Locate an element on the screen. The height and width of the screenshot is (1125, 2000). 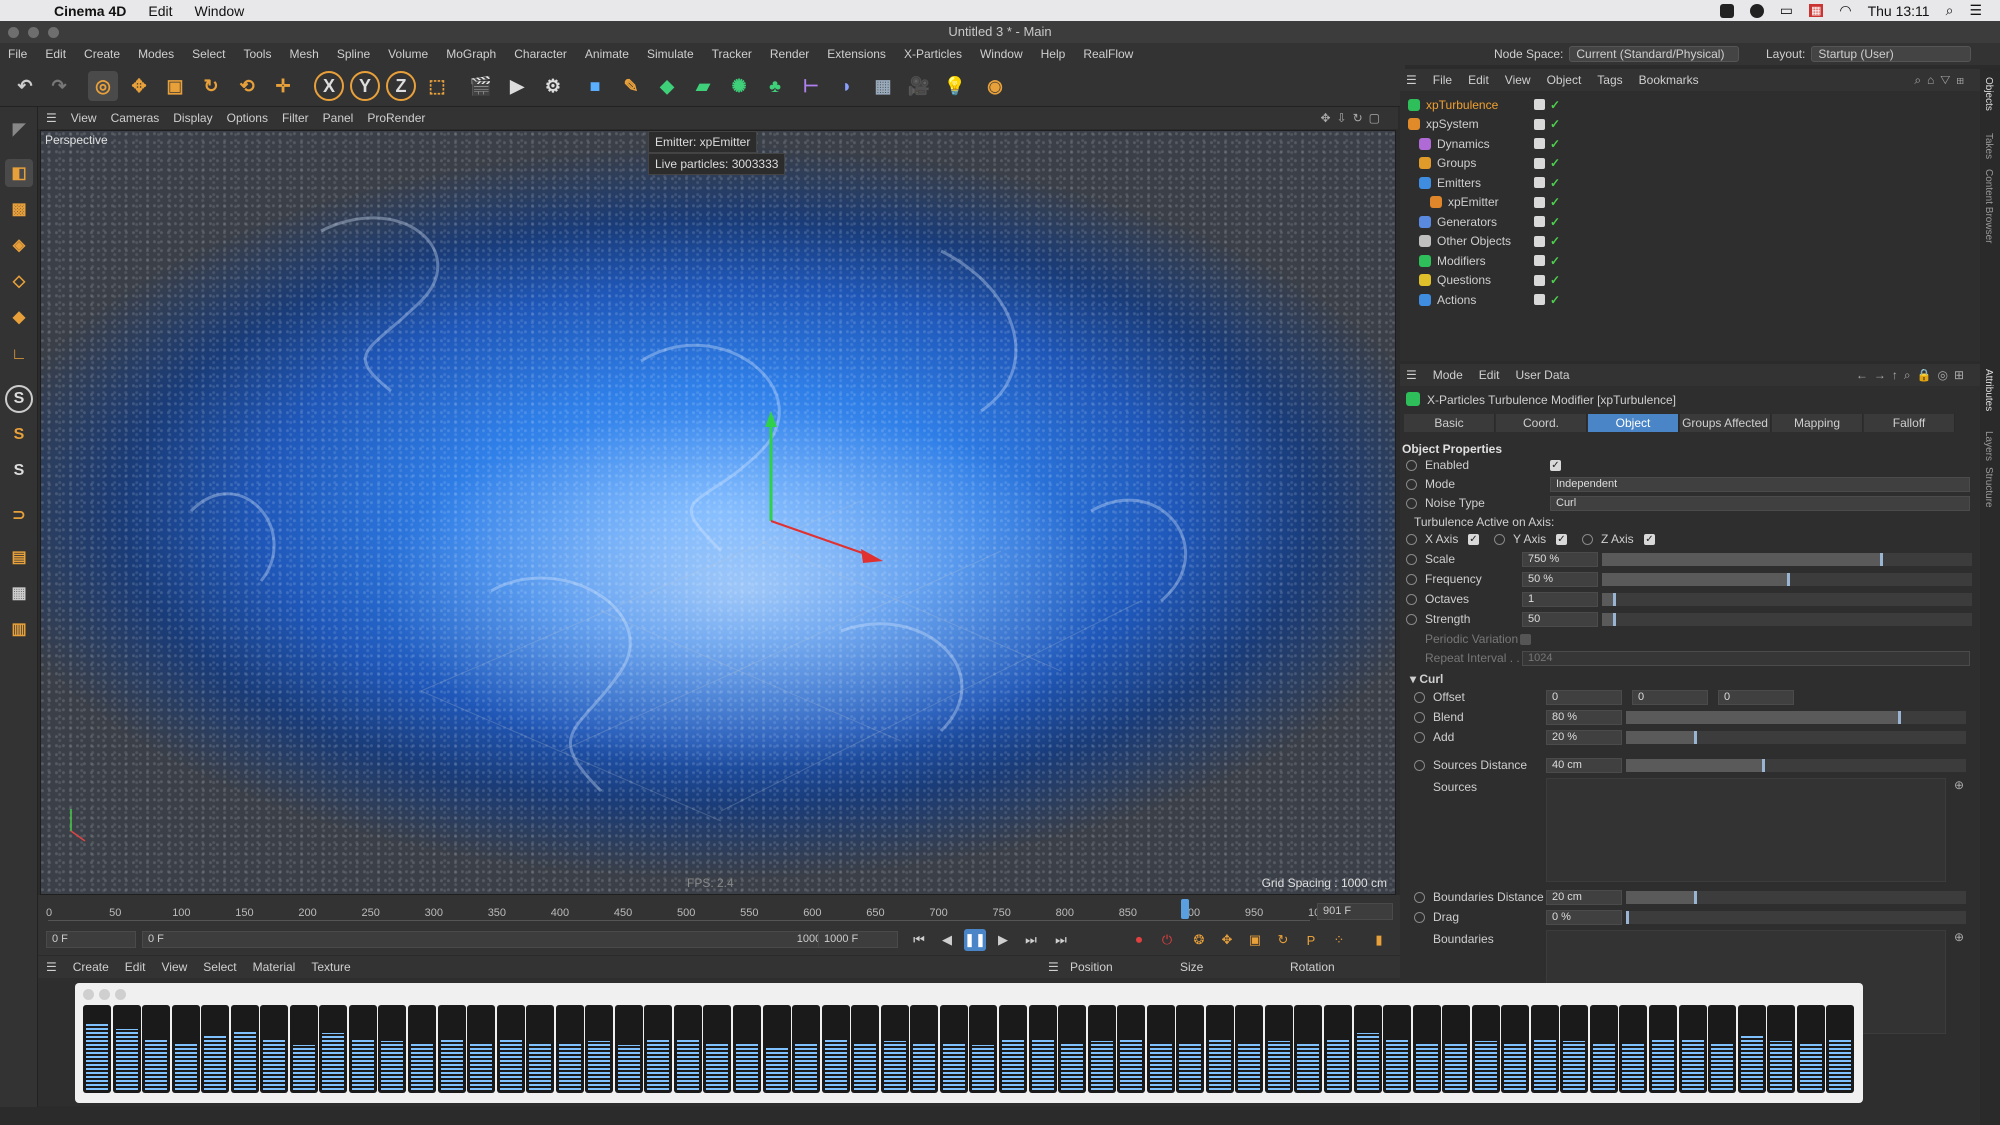
sources-distance-field: 40 cm is located at coordinates (1584, 765).